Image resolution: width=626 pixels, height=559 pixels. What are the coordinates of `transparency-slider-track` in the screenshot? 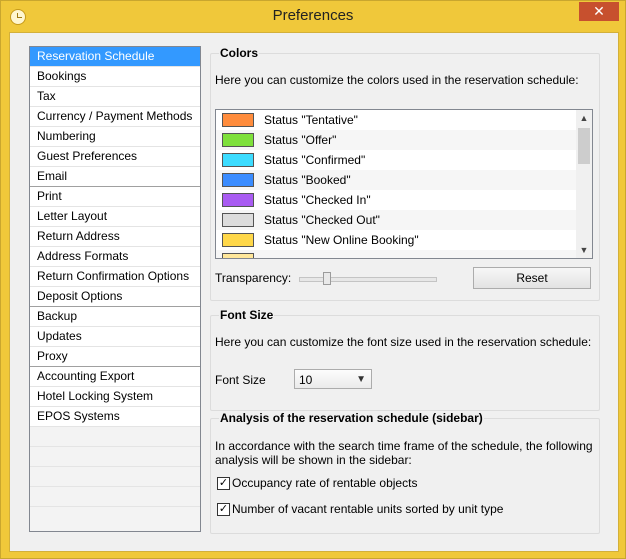 It's located at (368, 279).